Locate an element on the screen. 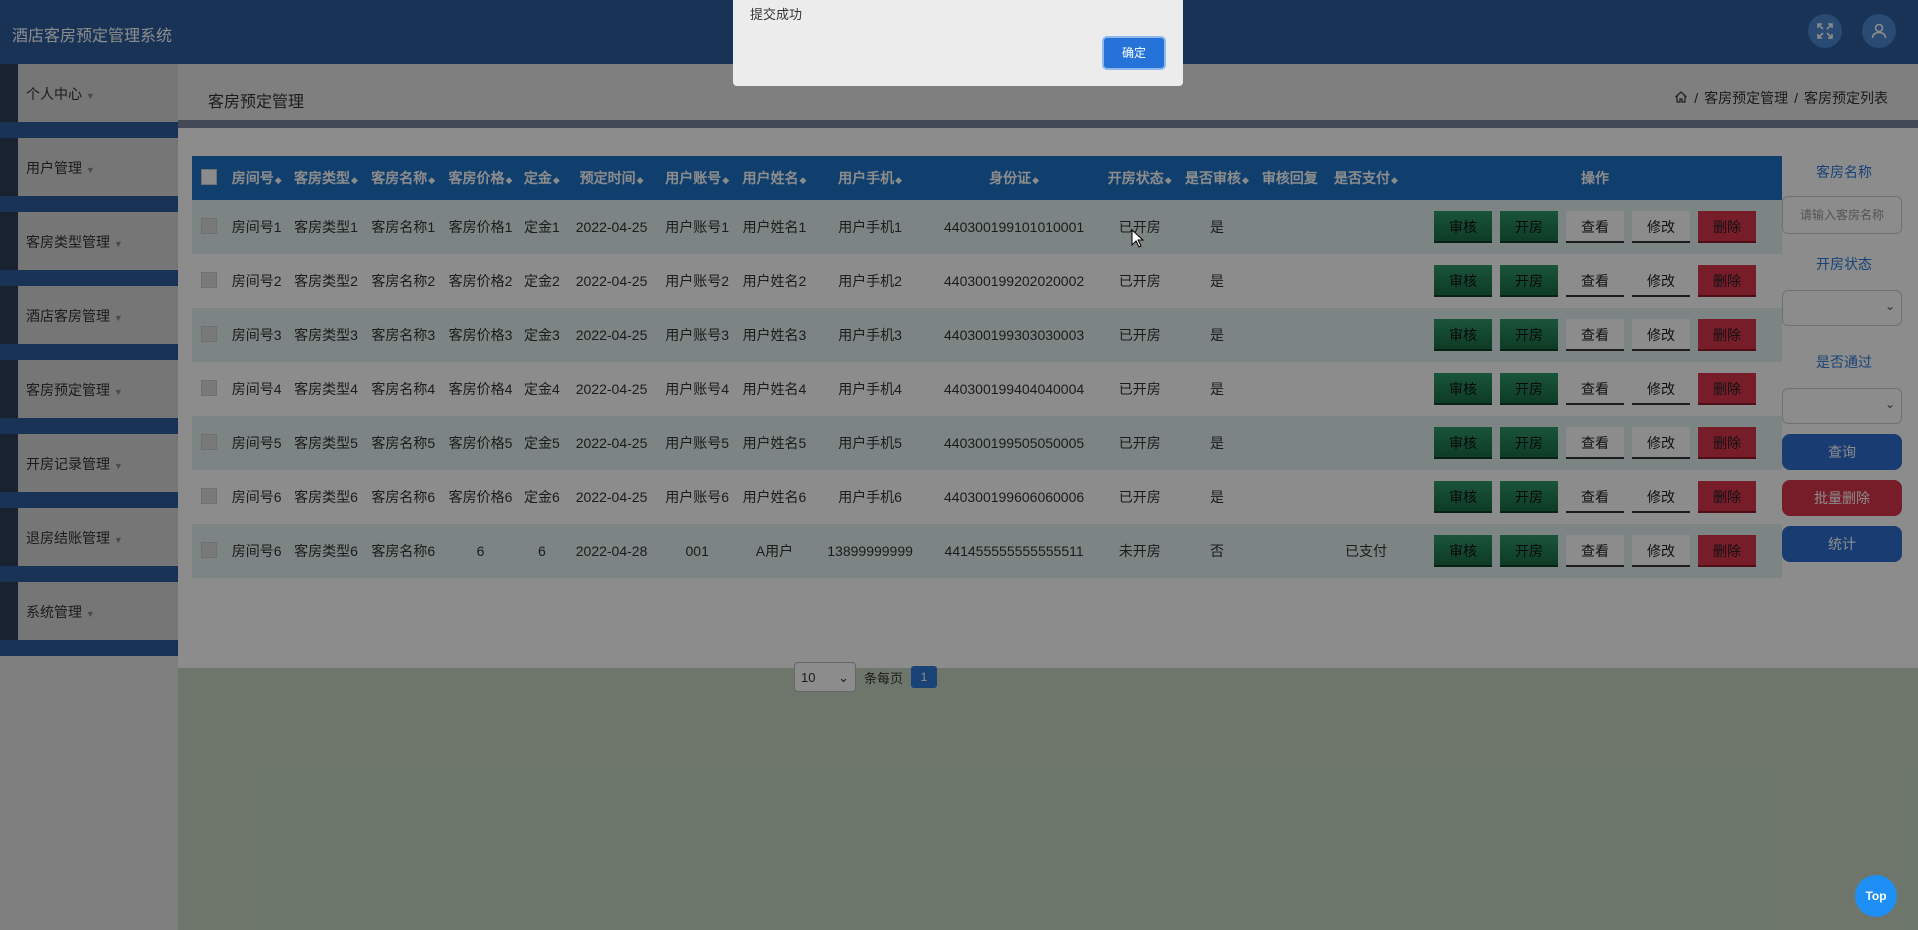  alert-dialog: 提交成功 确定 is located at coordinates (958, 43).